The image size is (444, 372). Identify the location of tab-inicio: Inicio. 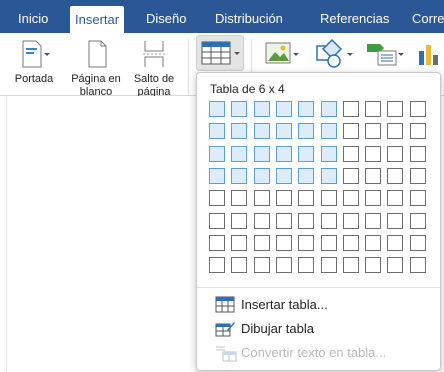
(33, 16).